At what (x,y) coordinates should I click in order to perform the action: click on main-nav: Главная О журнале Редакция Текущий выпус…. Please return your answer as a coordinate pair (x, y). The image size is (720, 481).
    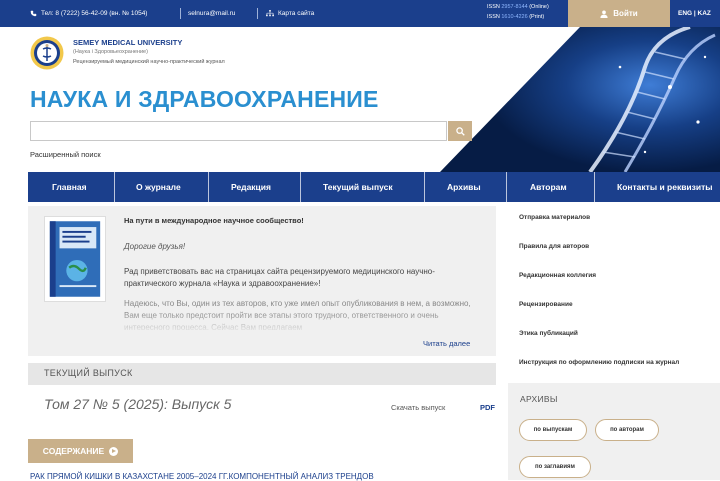
    Looking at the image, I should click on (374, 187).